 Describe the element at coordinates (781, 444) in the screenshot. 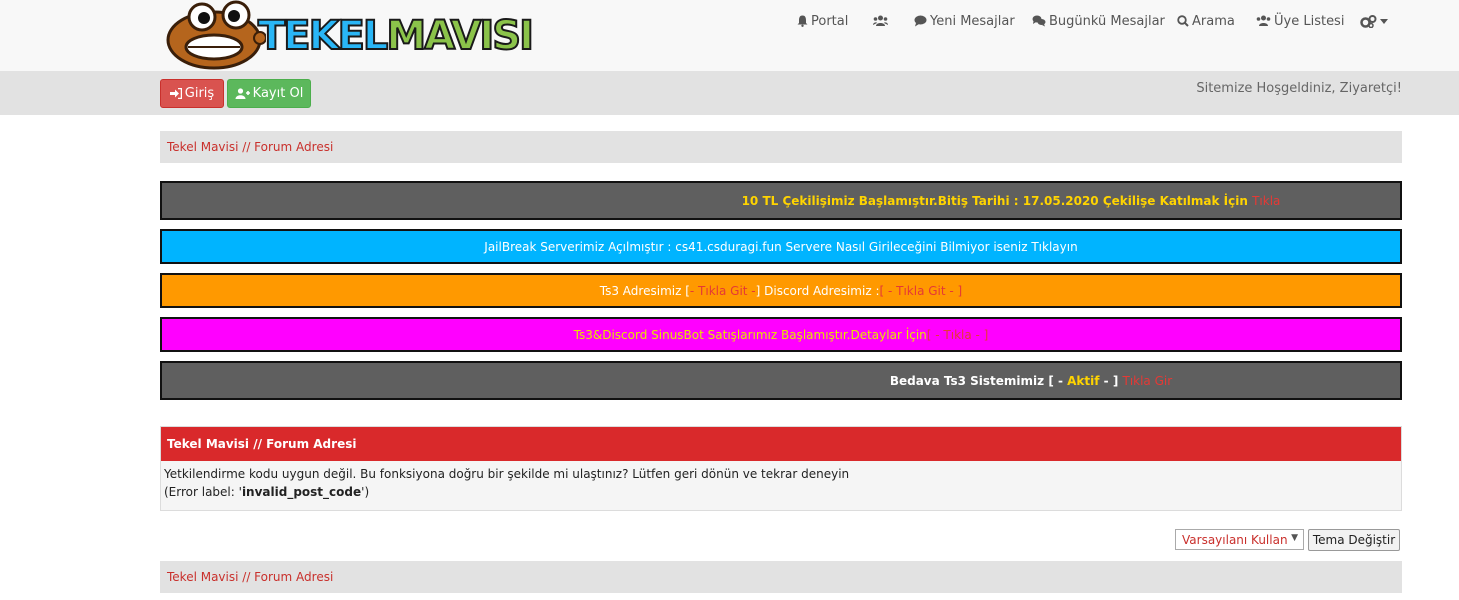

I see `error-title: Tekel Mavisi // Forum Adresi` at that location.